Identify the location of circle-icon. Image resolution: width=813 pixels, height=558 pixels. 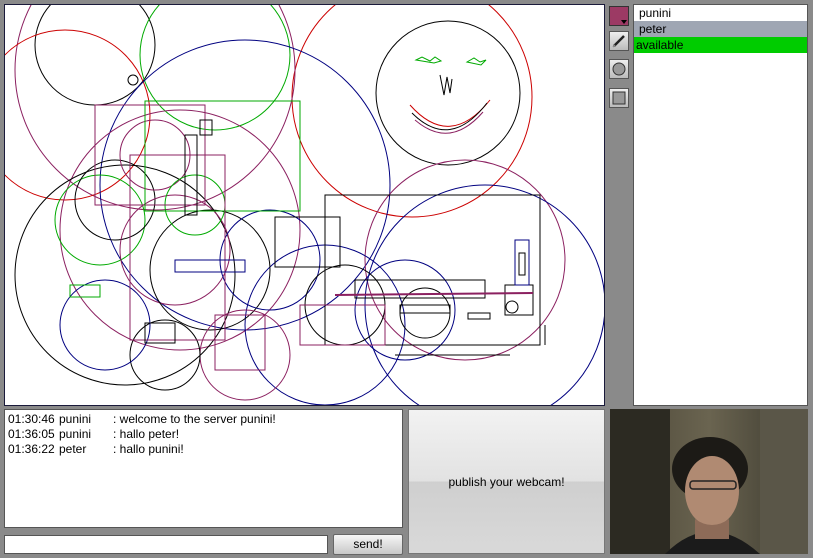
(619, 69).